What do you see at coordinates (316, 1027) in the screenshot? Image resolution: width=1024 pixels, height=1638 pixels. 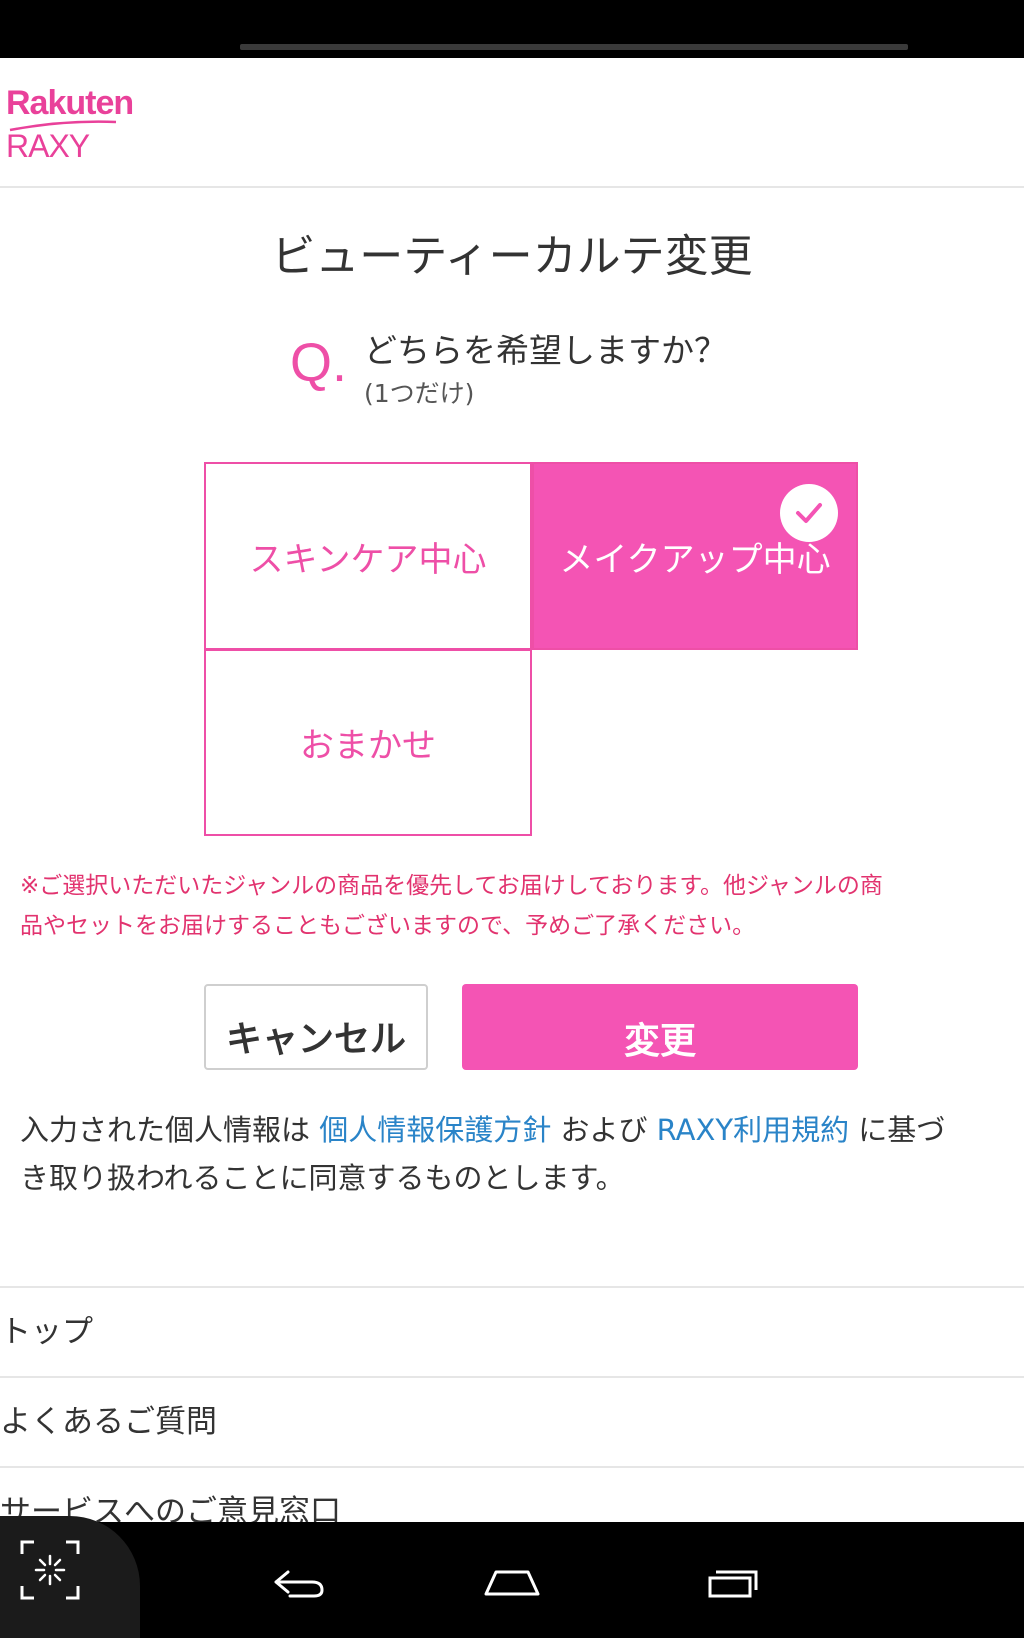 I see `cancel-button: キャンセル` at bounding box center [316, 1027].